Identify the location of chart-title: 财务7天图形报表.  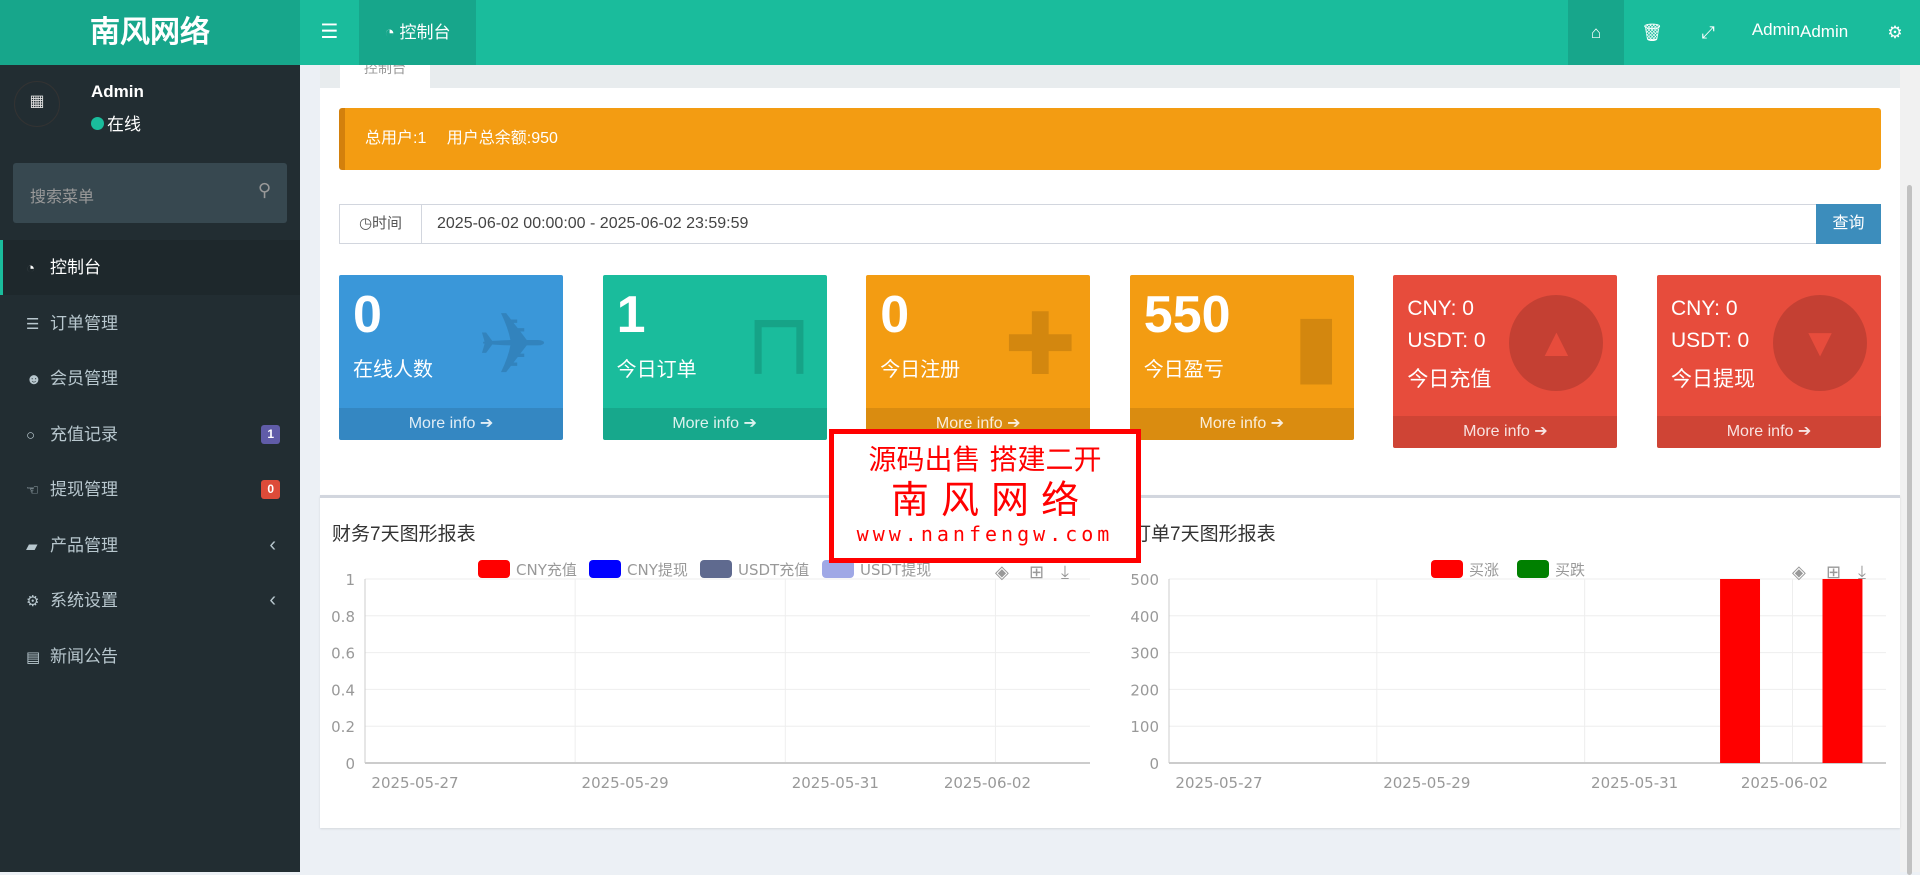
(404, 534).